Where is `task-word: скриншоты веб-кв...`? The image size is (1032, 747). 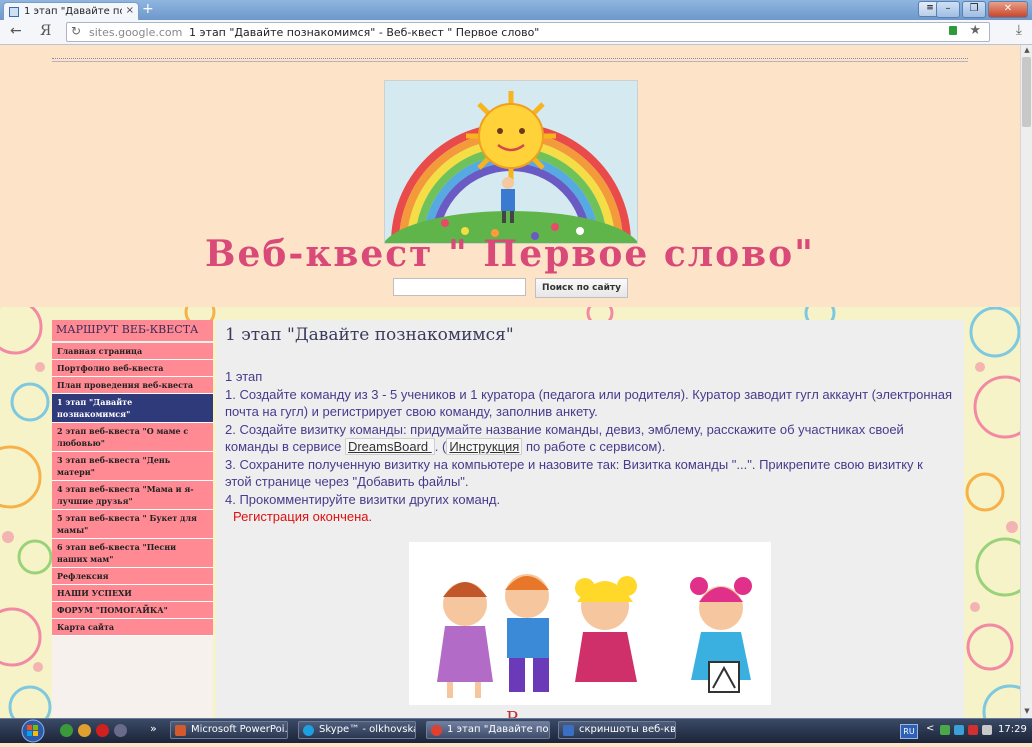
task-word: скриншоты веб-кв... is located at coordinates (617, 730).